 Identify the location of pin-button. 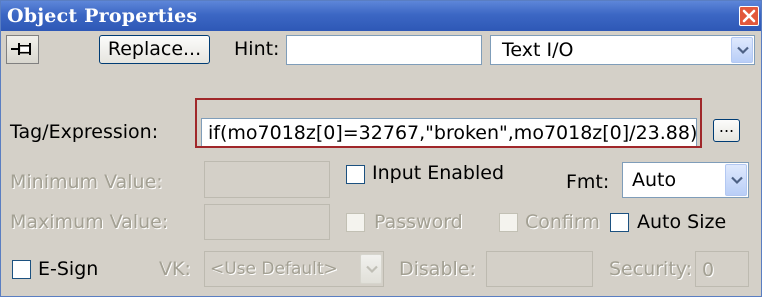
(22, 49).